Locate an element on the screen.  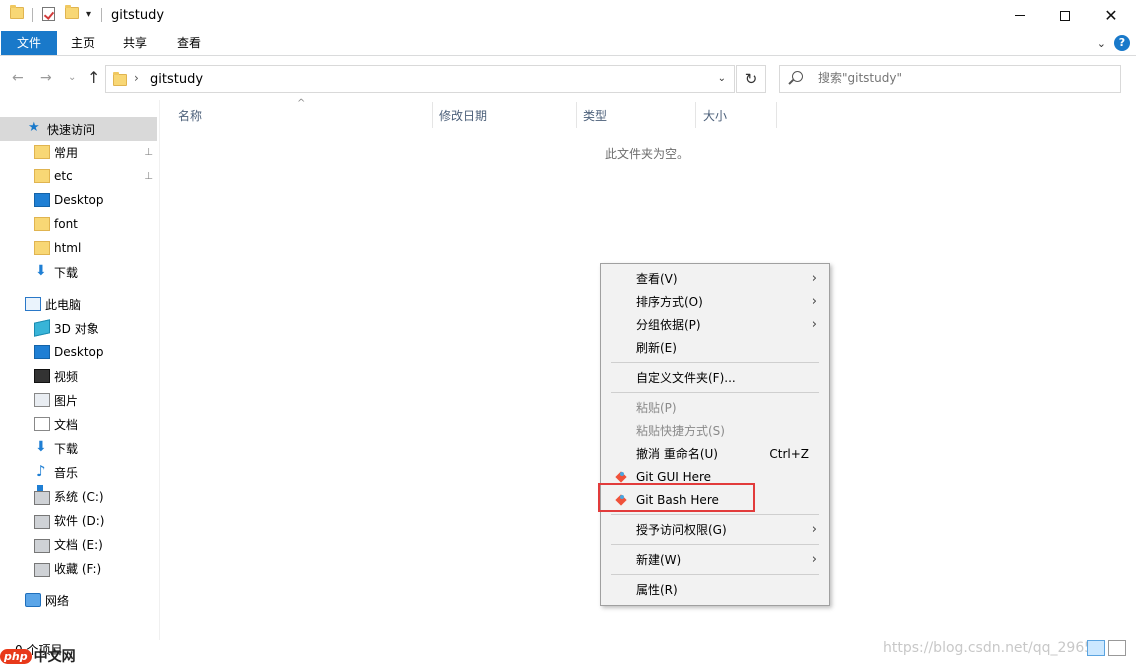
menu-label: 排序方式(O) is located at coordinates (669, 302).